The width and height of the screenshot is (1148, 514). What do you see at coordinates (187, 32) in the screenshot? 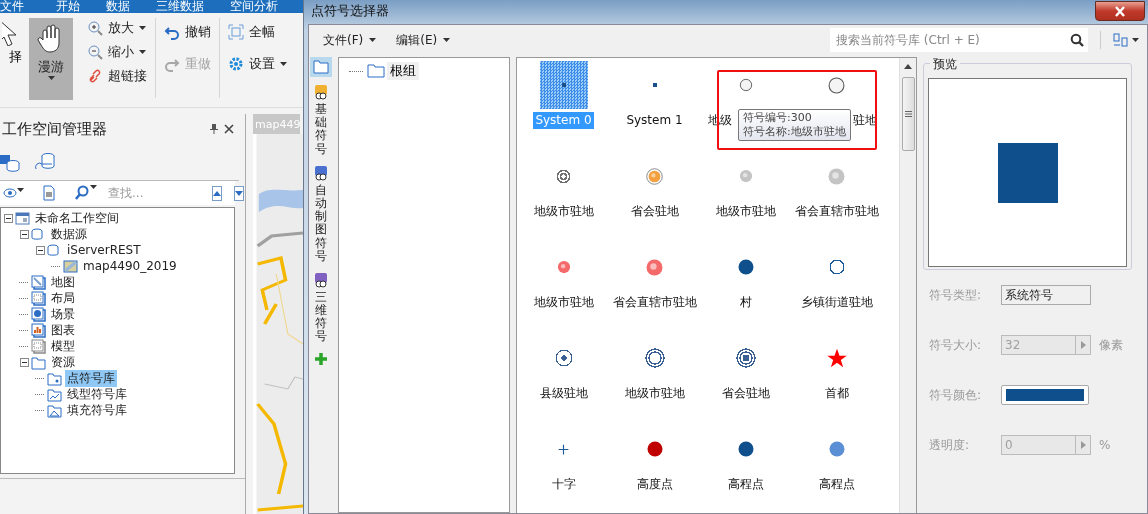
I see `undo-button: 撤销` at bounding box center [187, 32].